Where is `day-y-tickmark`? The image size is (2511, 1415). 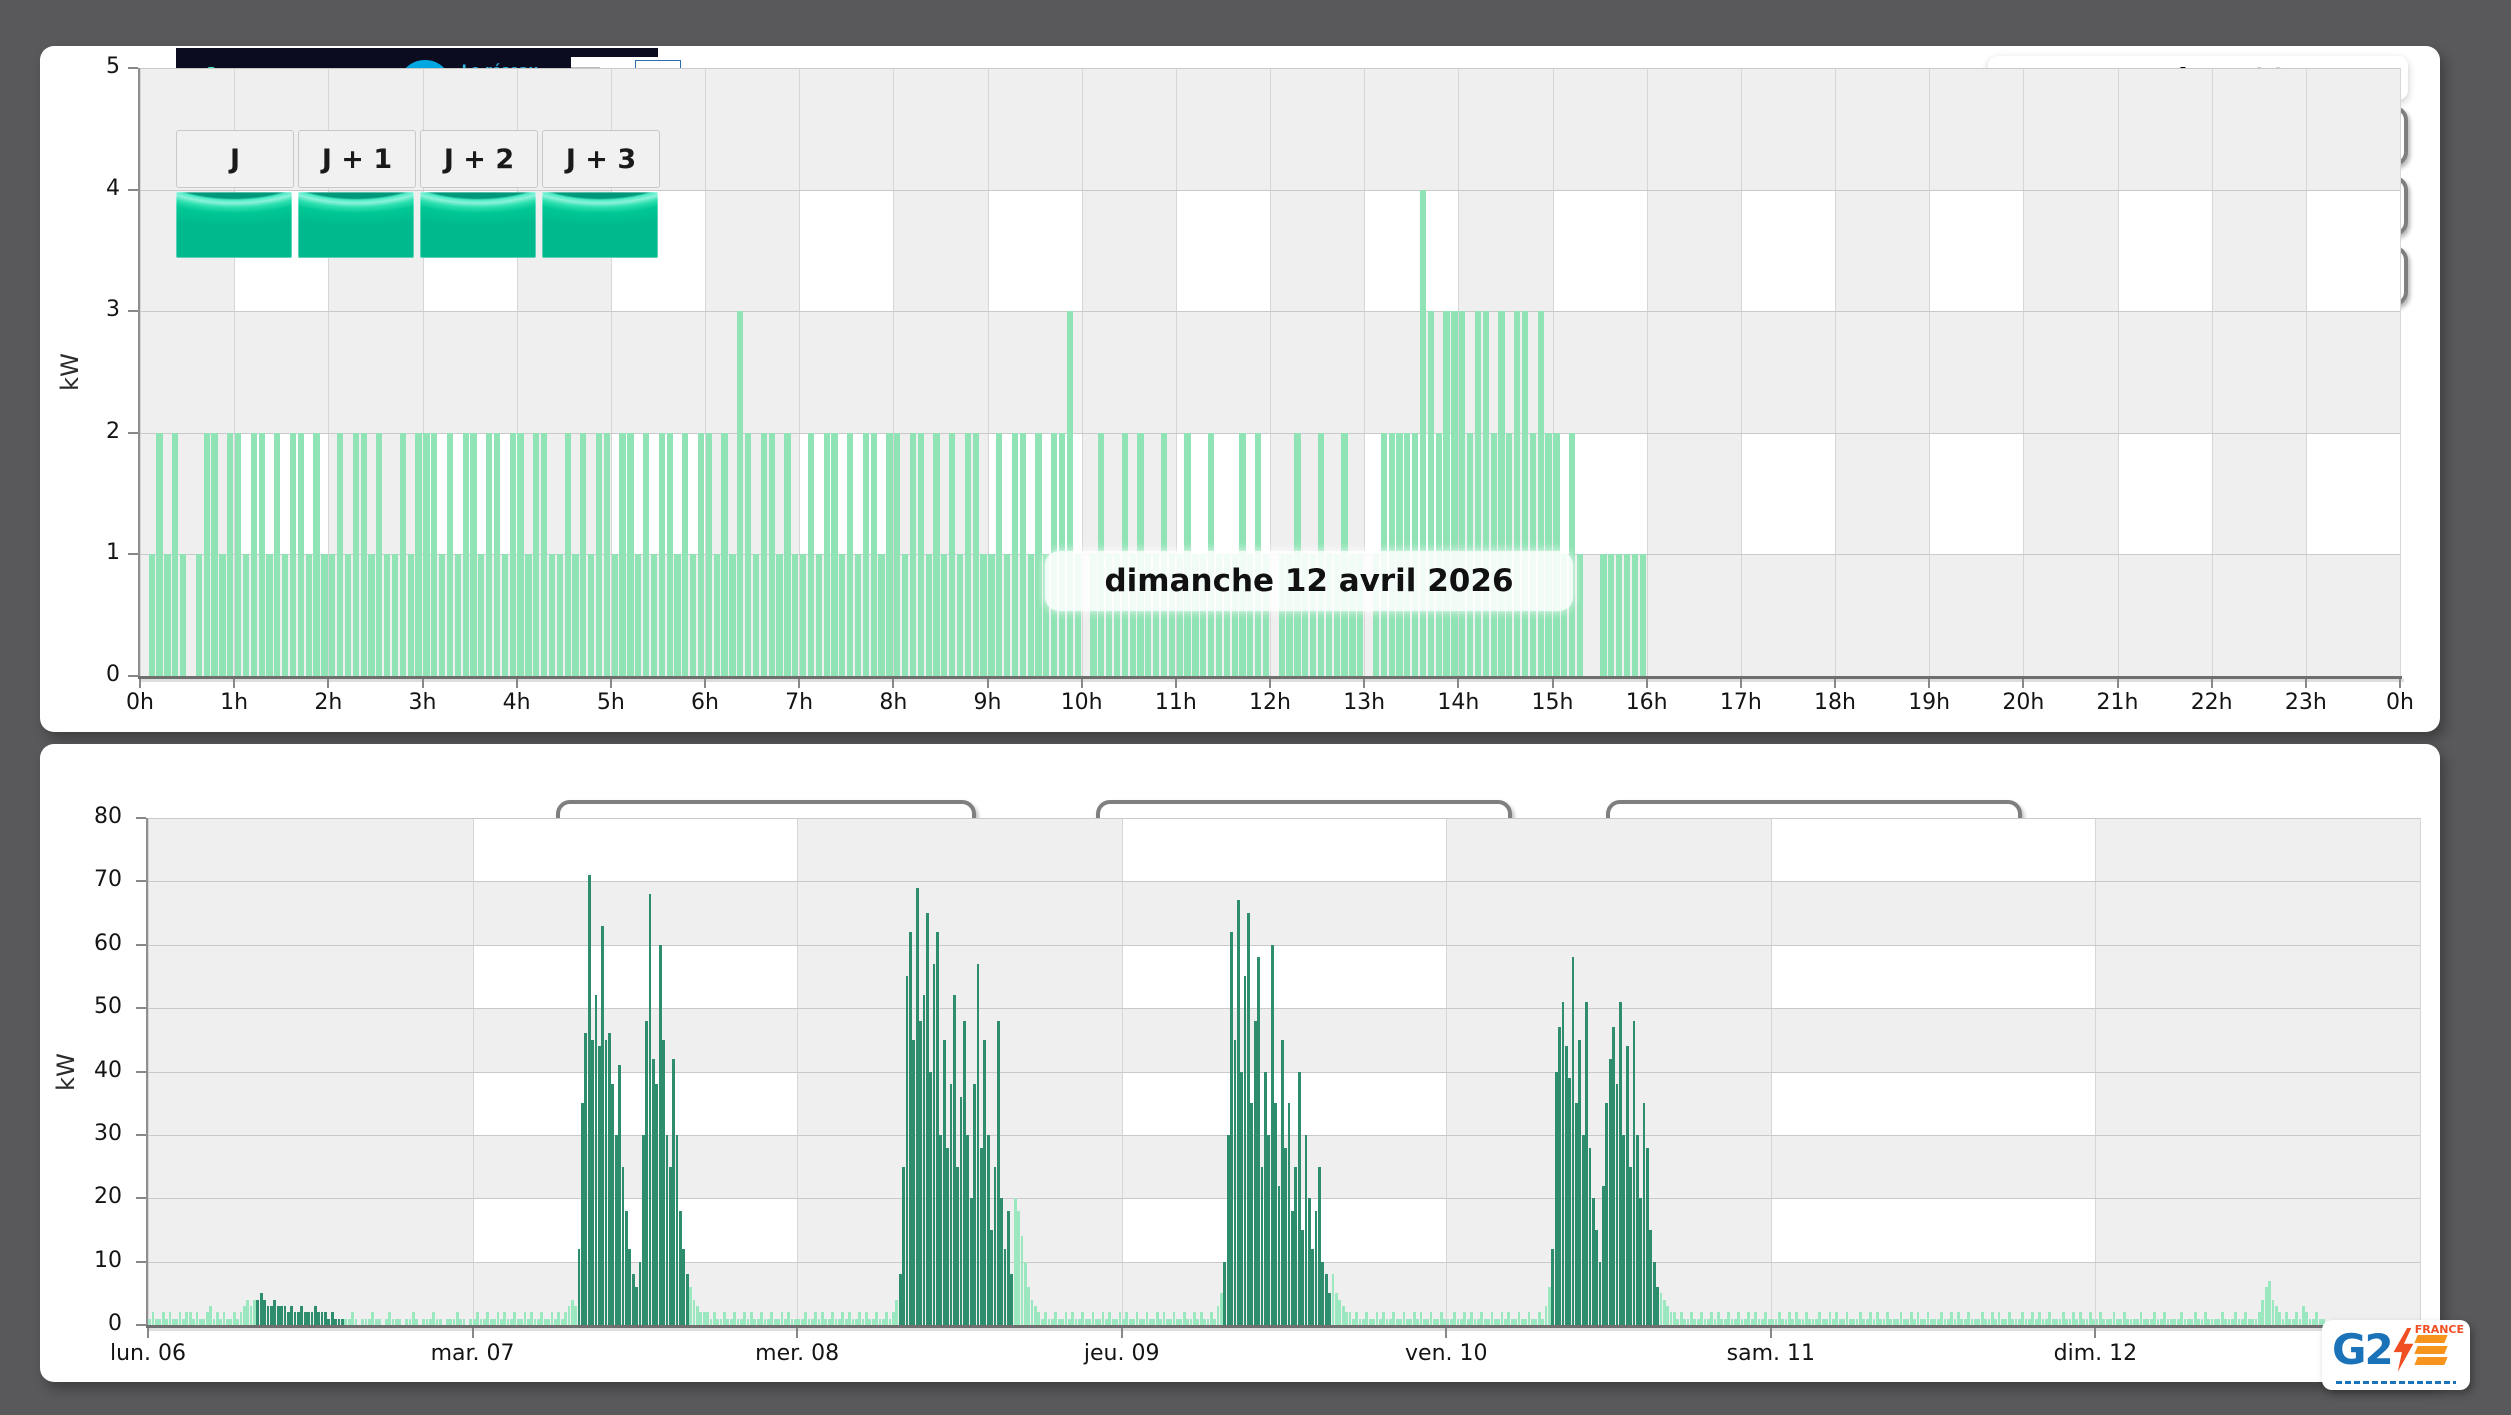
day-y-tickmark is located at coordinates (133, 189).